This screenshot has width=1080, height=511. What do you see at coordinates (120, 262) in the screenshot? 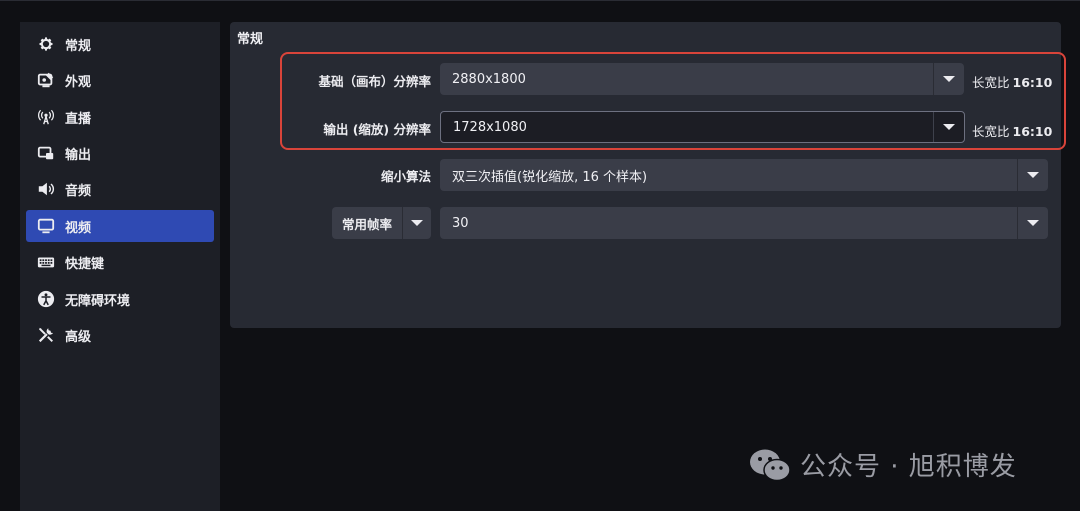
I see `sidebar-item-hotkeys: 快捷键` at bounding box center [120, 262].